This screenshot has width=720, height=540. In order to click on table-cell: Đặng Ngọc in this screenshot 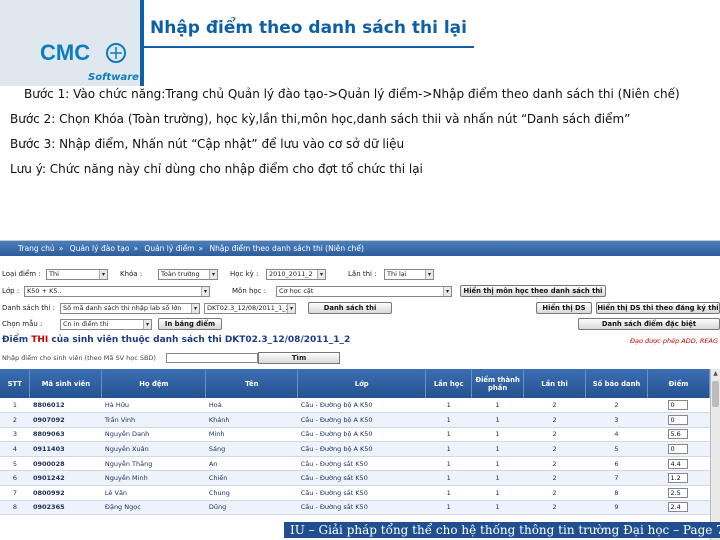, I will do `click(153, 508)`.